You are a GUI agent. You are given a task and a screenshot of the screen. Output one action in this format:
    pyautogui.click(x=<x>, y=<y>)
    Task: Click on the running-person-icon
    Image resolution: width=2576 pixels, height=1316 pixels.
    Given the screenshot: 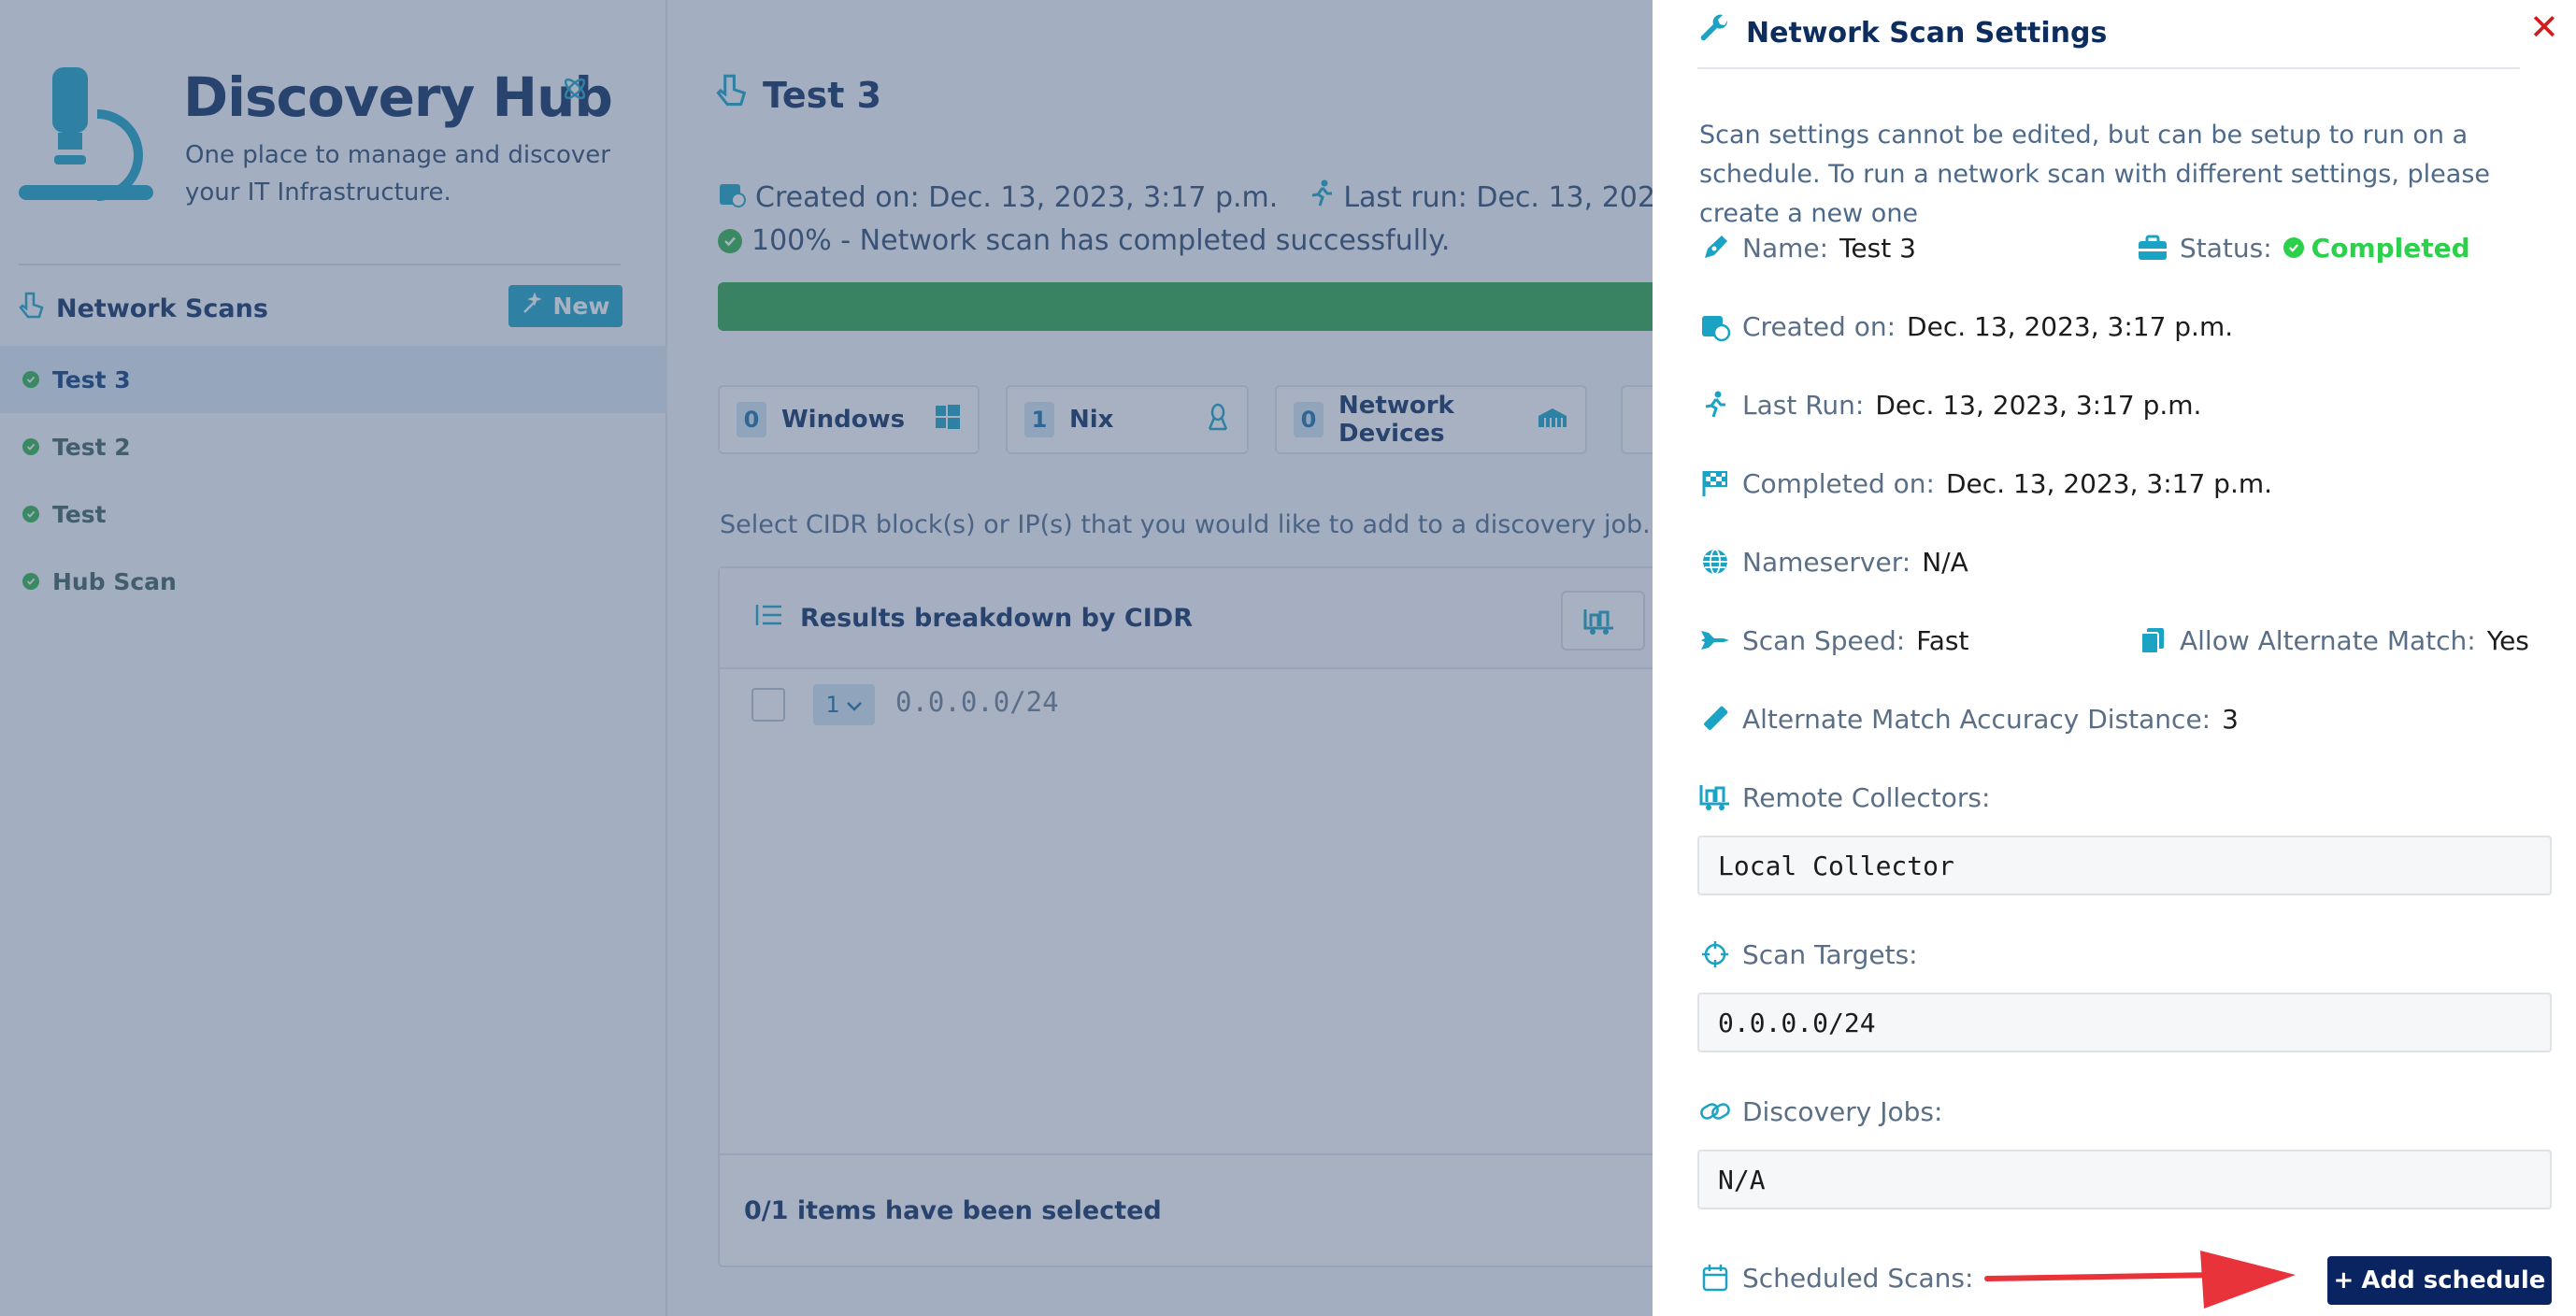 What is the action you would take?
    pyautogui.click(x=1715, y=405)
    